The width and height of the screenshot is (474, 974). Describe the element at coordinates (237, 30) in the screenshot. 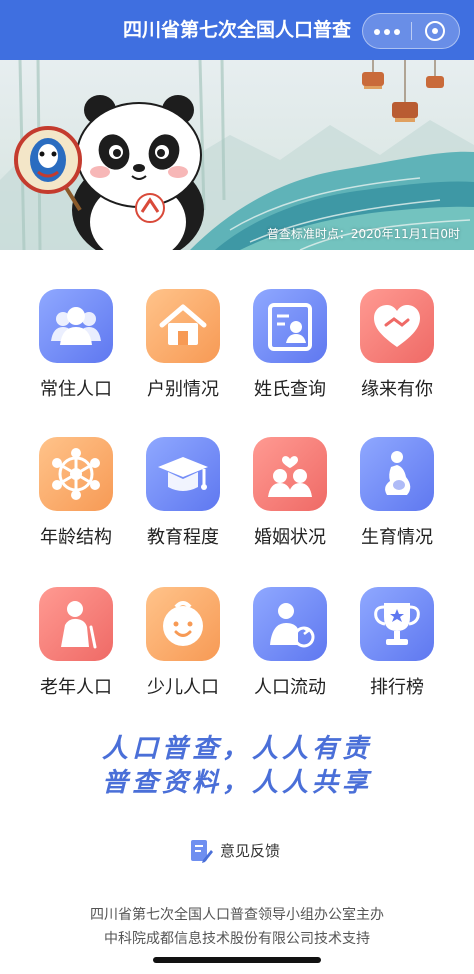

I see `app-header: 四川省第七次全国人口普查` at that location.